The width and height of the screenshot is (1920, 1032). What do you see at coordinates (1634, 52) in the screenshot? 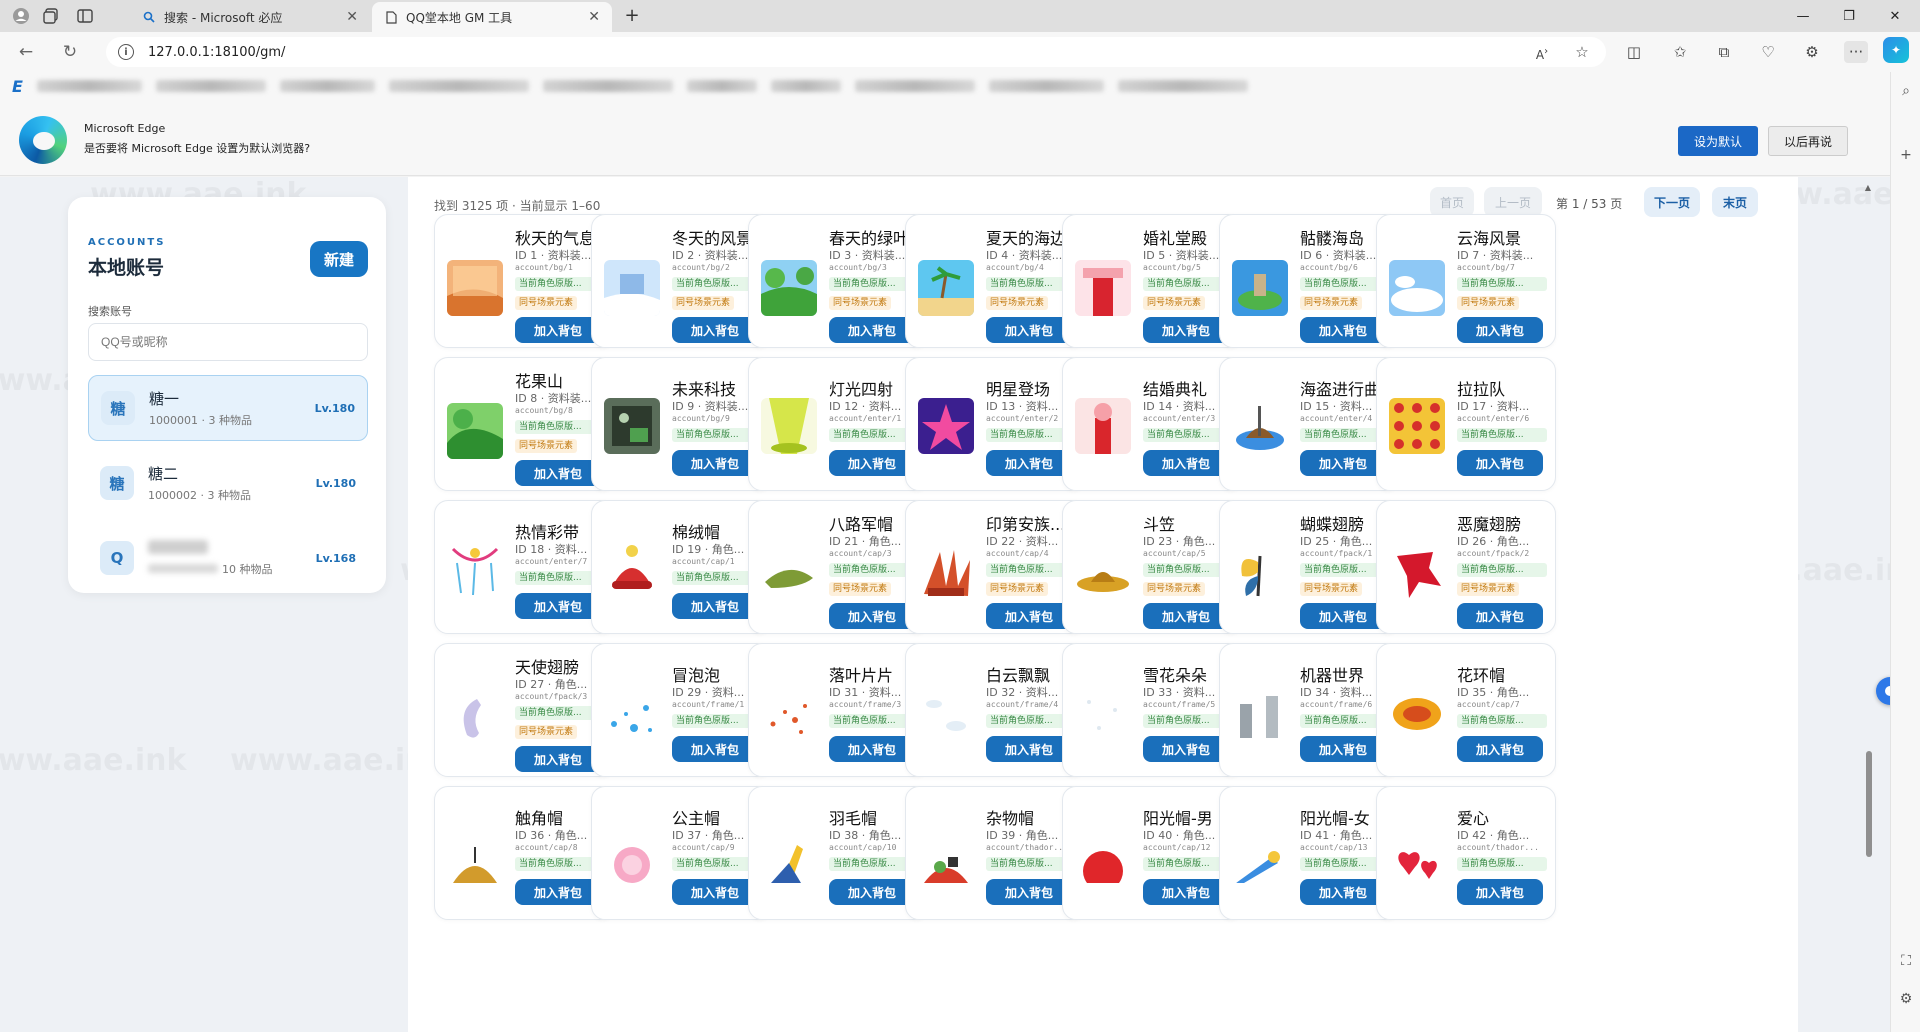
I see `split-screen-icon: ◫` at bounding box center [1634, 52].